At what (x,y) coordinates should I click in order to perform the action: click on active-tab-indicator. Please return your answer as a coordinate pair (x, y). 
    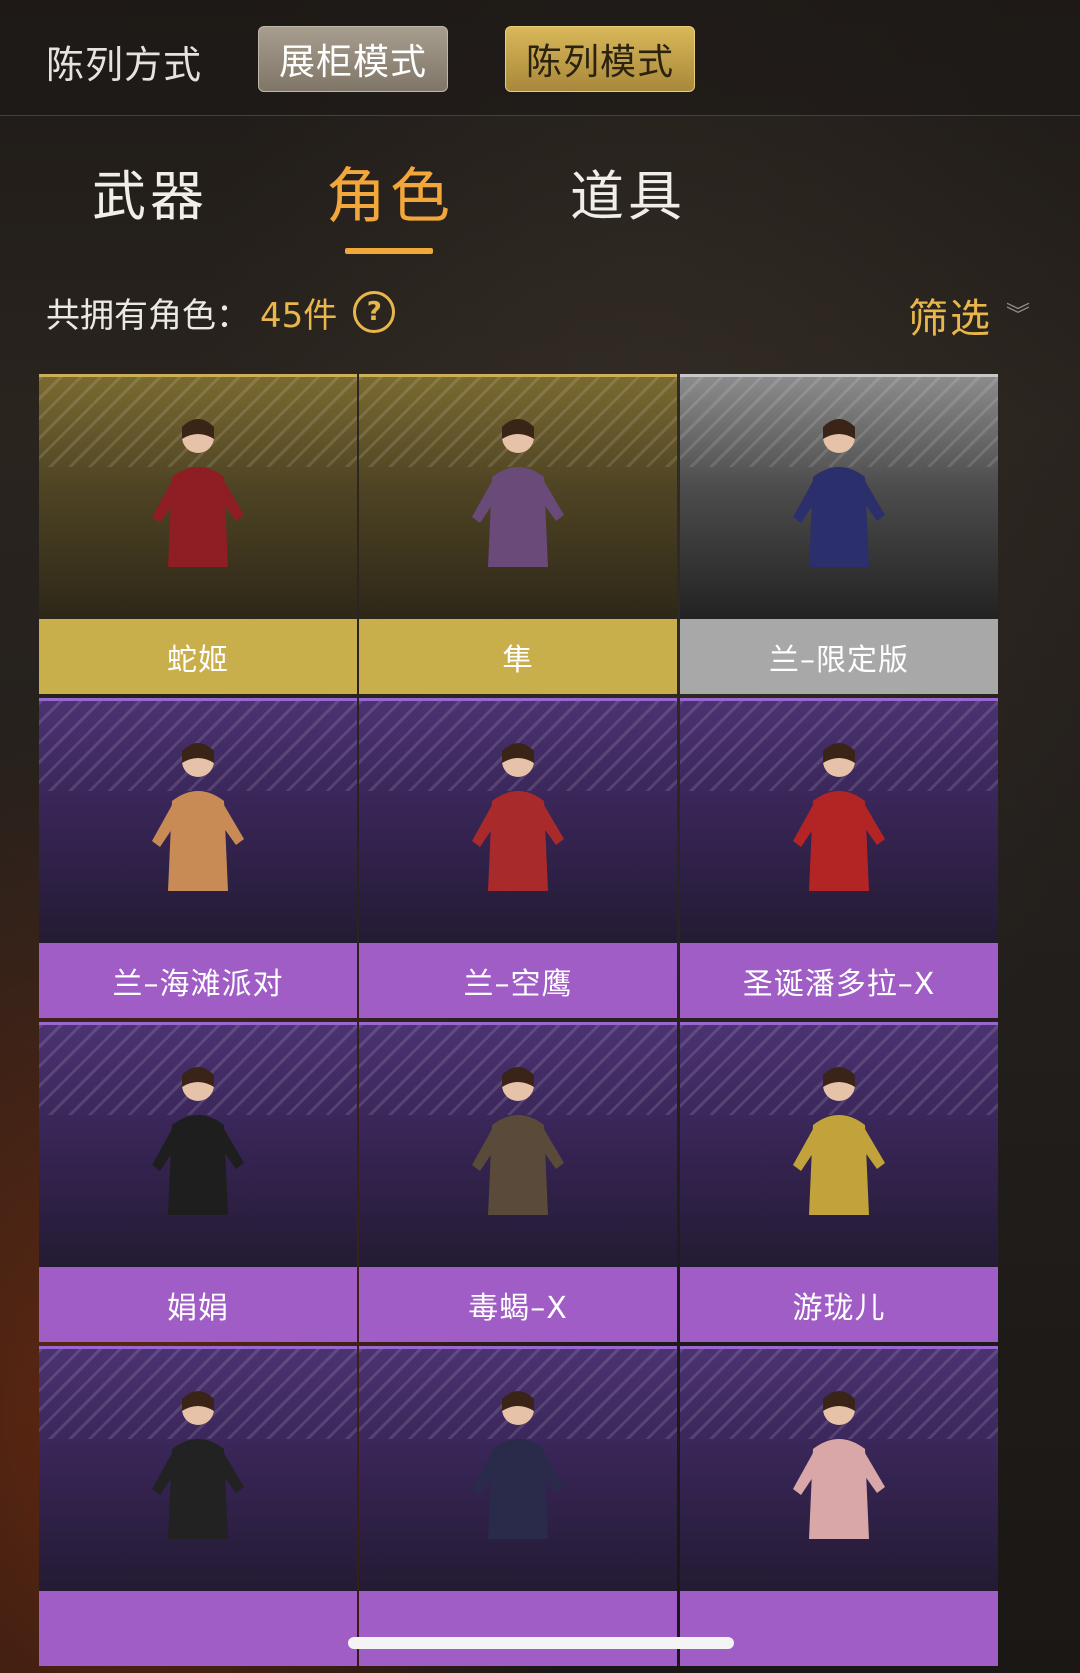
    Looking at the image, I should click on (389, 251).